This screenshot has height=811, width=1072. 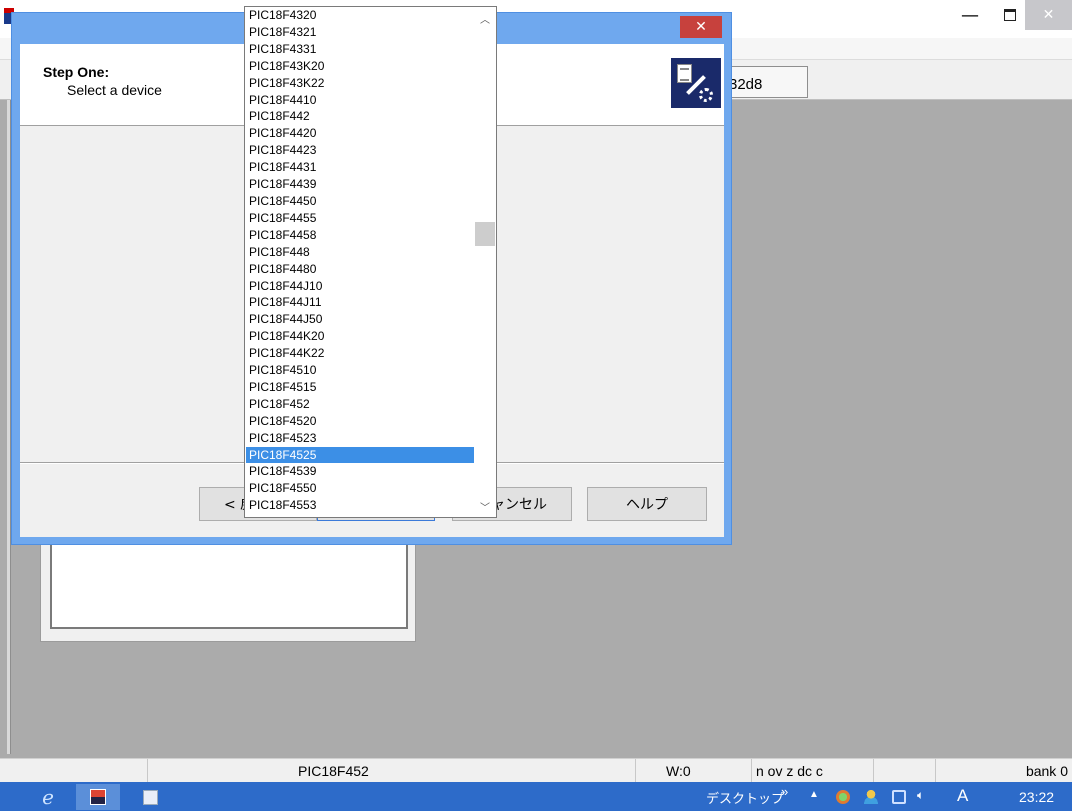 I want to click on desktop-toolbar-label: デスクトップ, so click(x=745, y=797).